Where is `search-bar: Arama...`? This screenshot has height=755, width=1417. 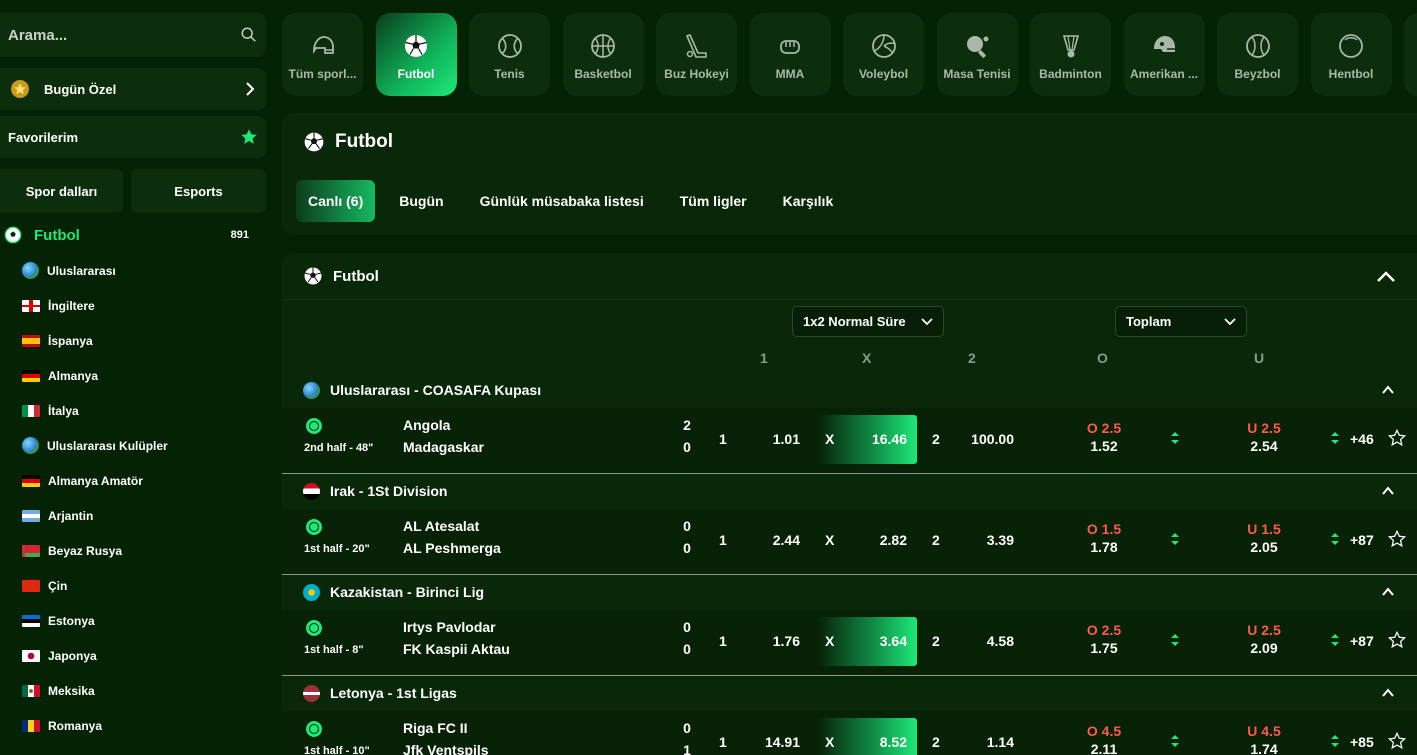
search-bar: Arama... is located at coordinates (133, 35).